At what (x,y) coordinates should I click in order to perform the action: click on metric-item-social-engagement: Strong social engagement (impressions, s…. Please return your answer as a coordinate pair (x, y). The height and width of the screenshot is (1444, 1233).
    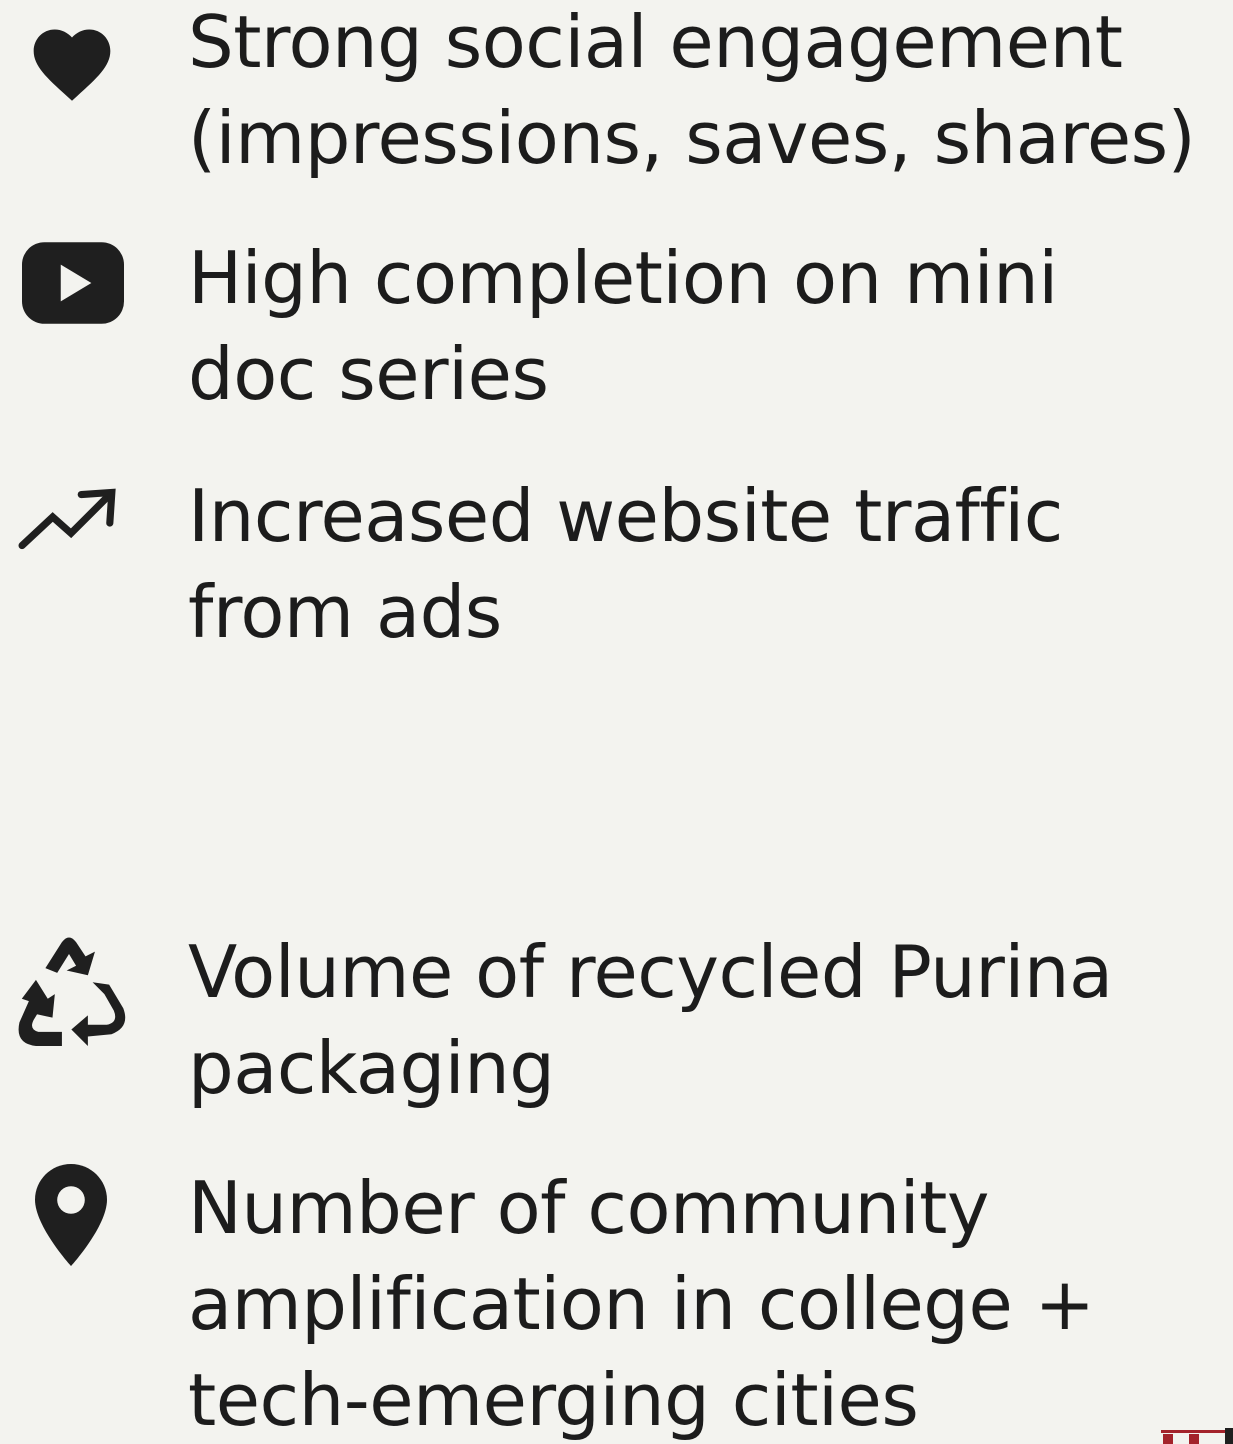
    Looking at the image, I should click on (616, 100).